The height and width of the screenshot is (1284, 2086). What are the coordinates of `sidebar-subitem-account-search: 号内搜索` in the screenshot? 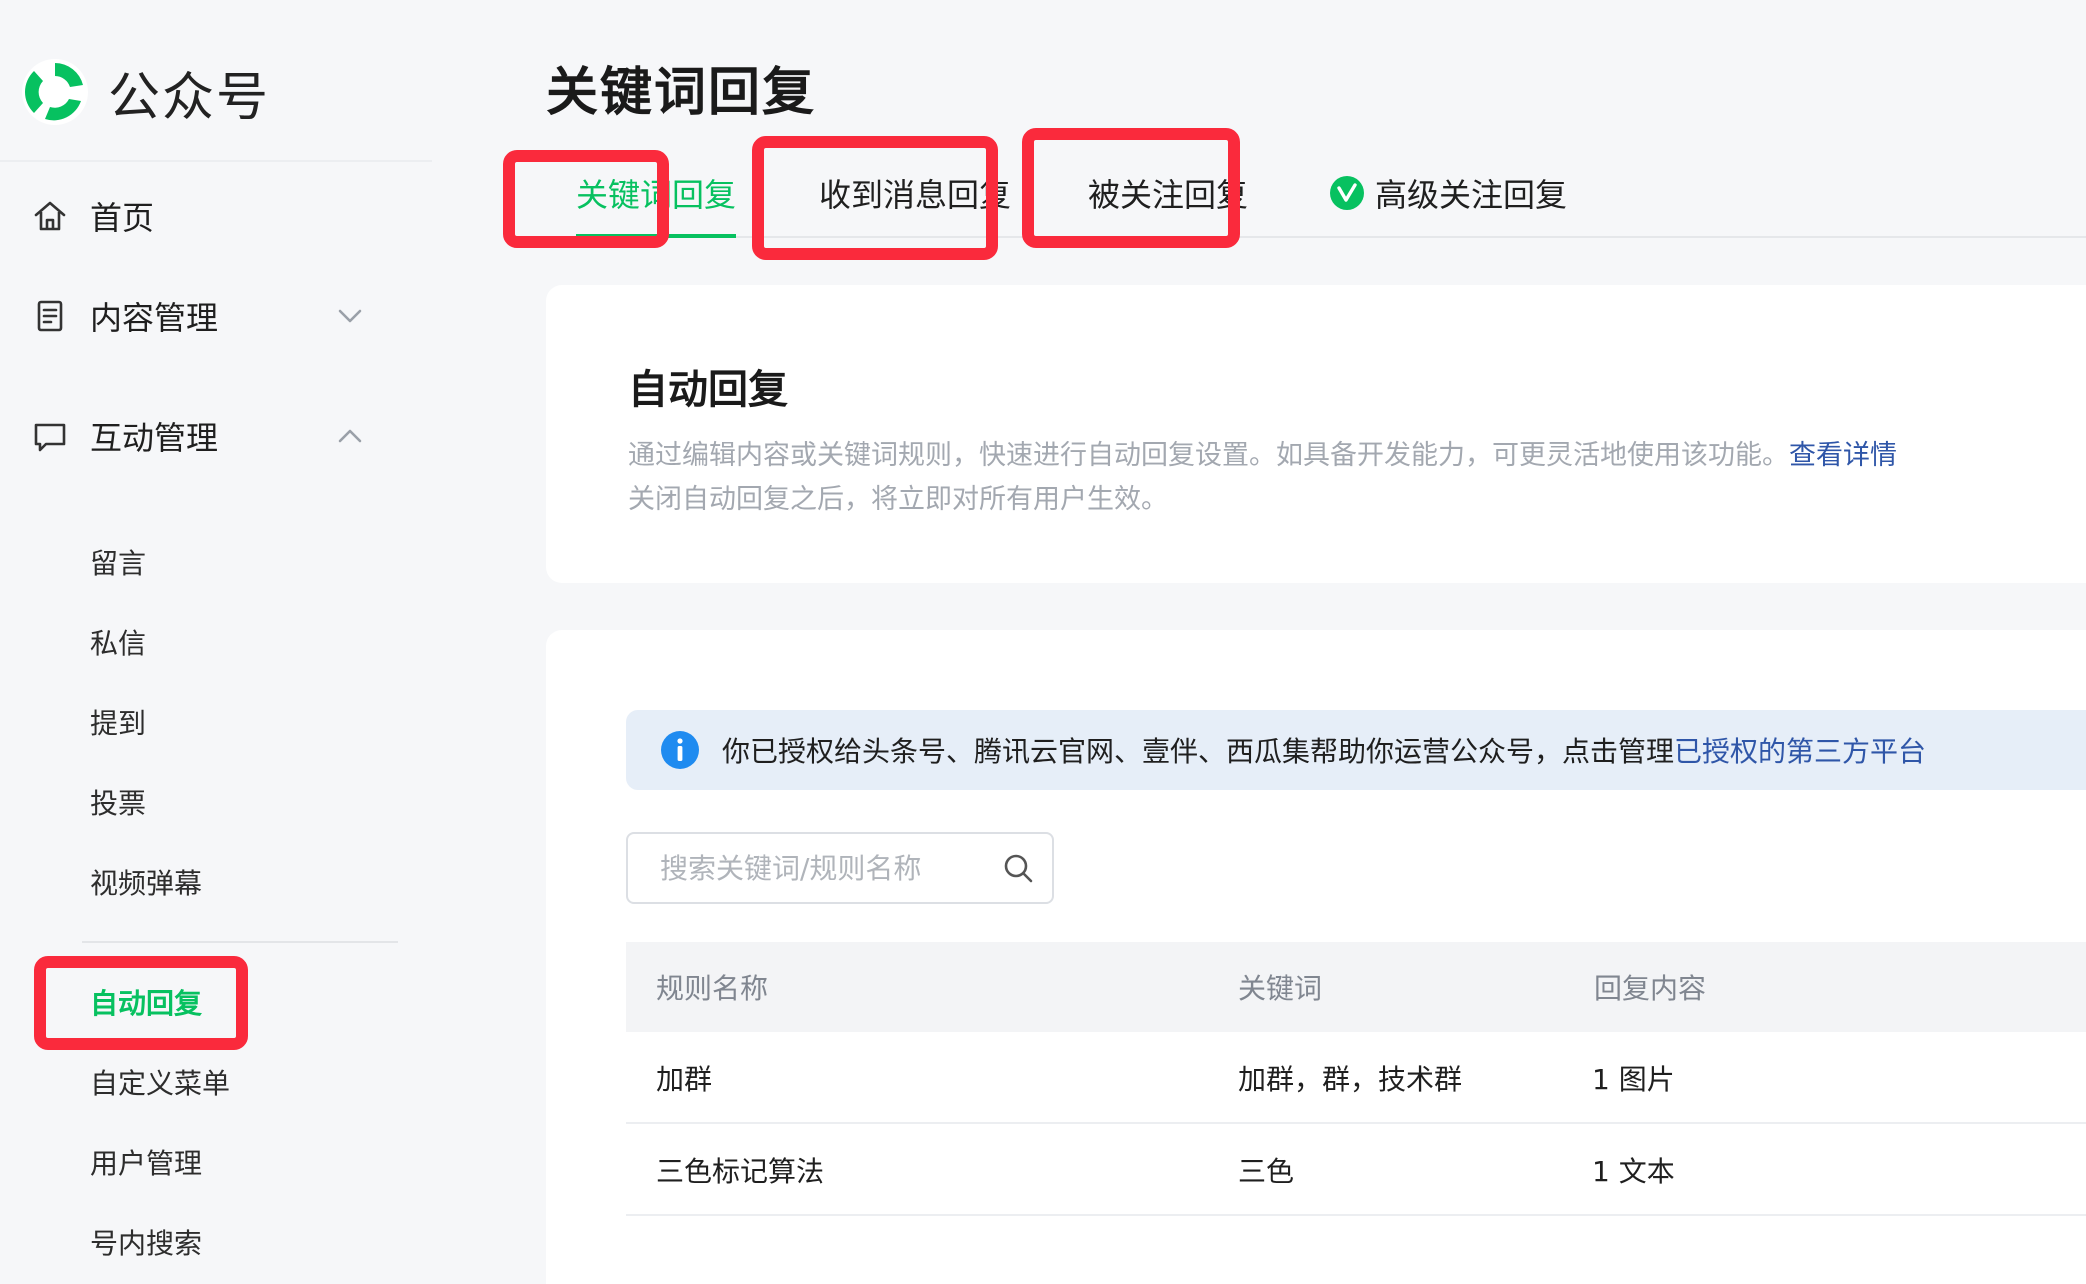 It's located at (216, 1242).